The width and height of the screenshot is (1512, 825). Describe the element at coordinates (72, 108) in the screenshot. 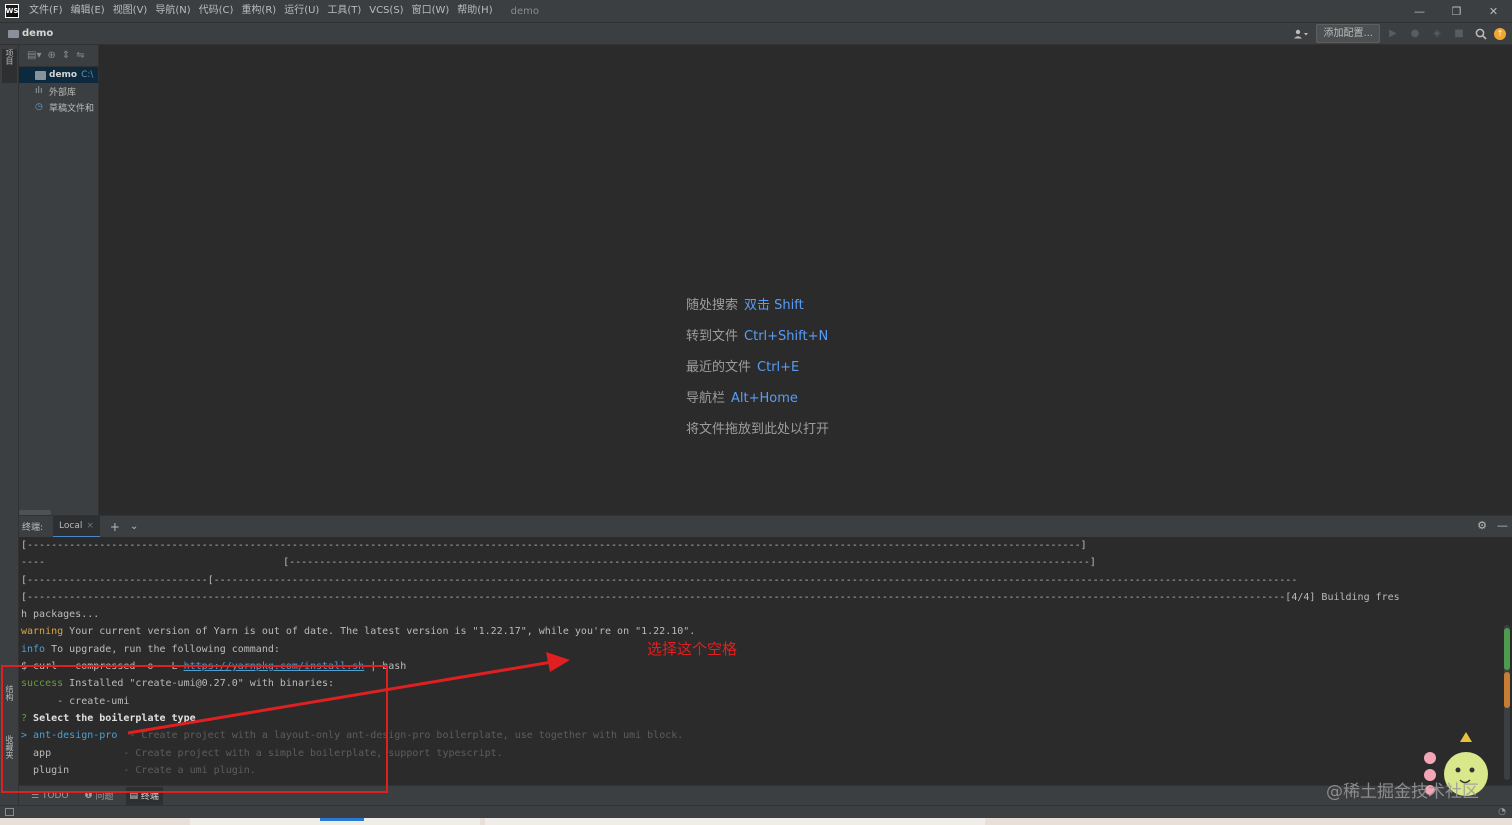

I see `tree-item-label: 草稿文件和` at that location.